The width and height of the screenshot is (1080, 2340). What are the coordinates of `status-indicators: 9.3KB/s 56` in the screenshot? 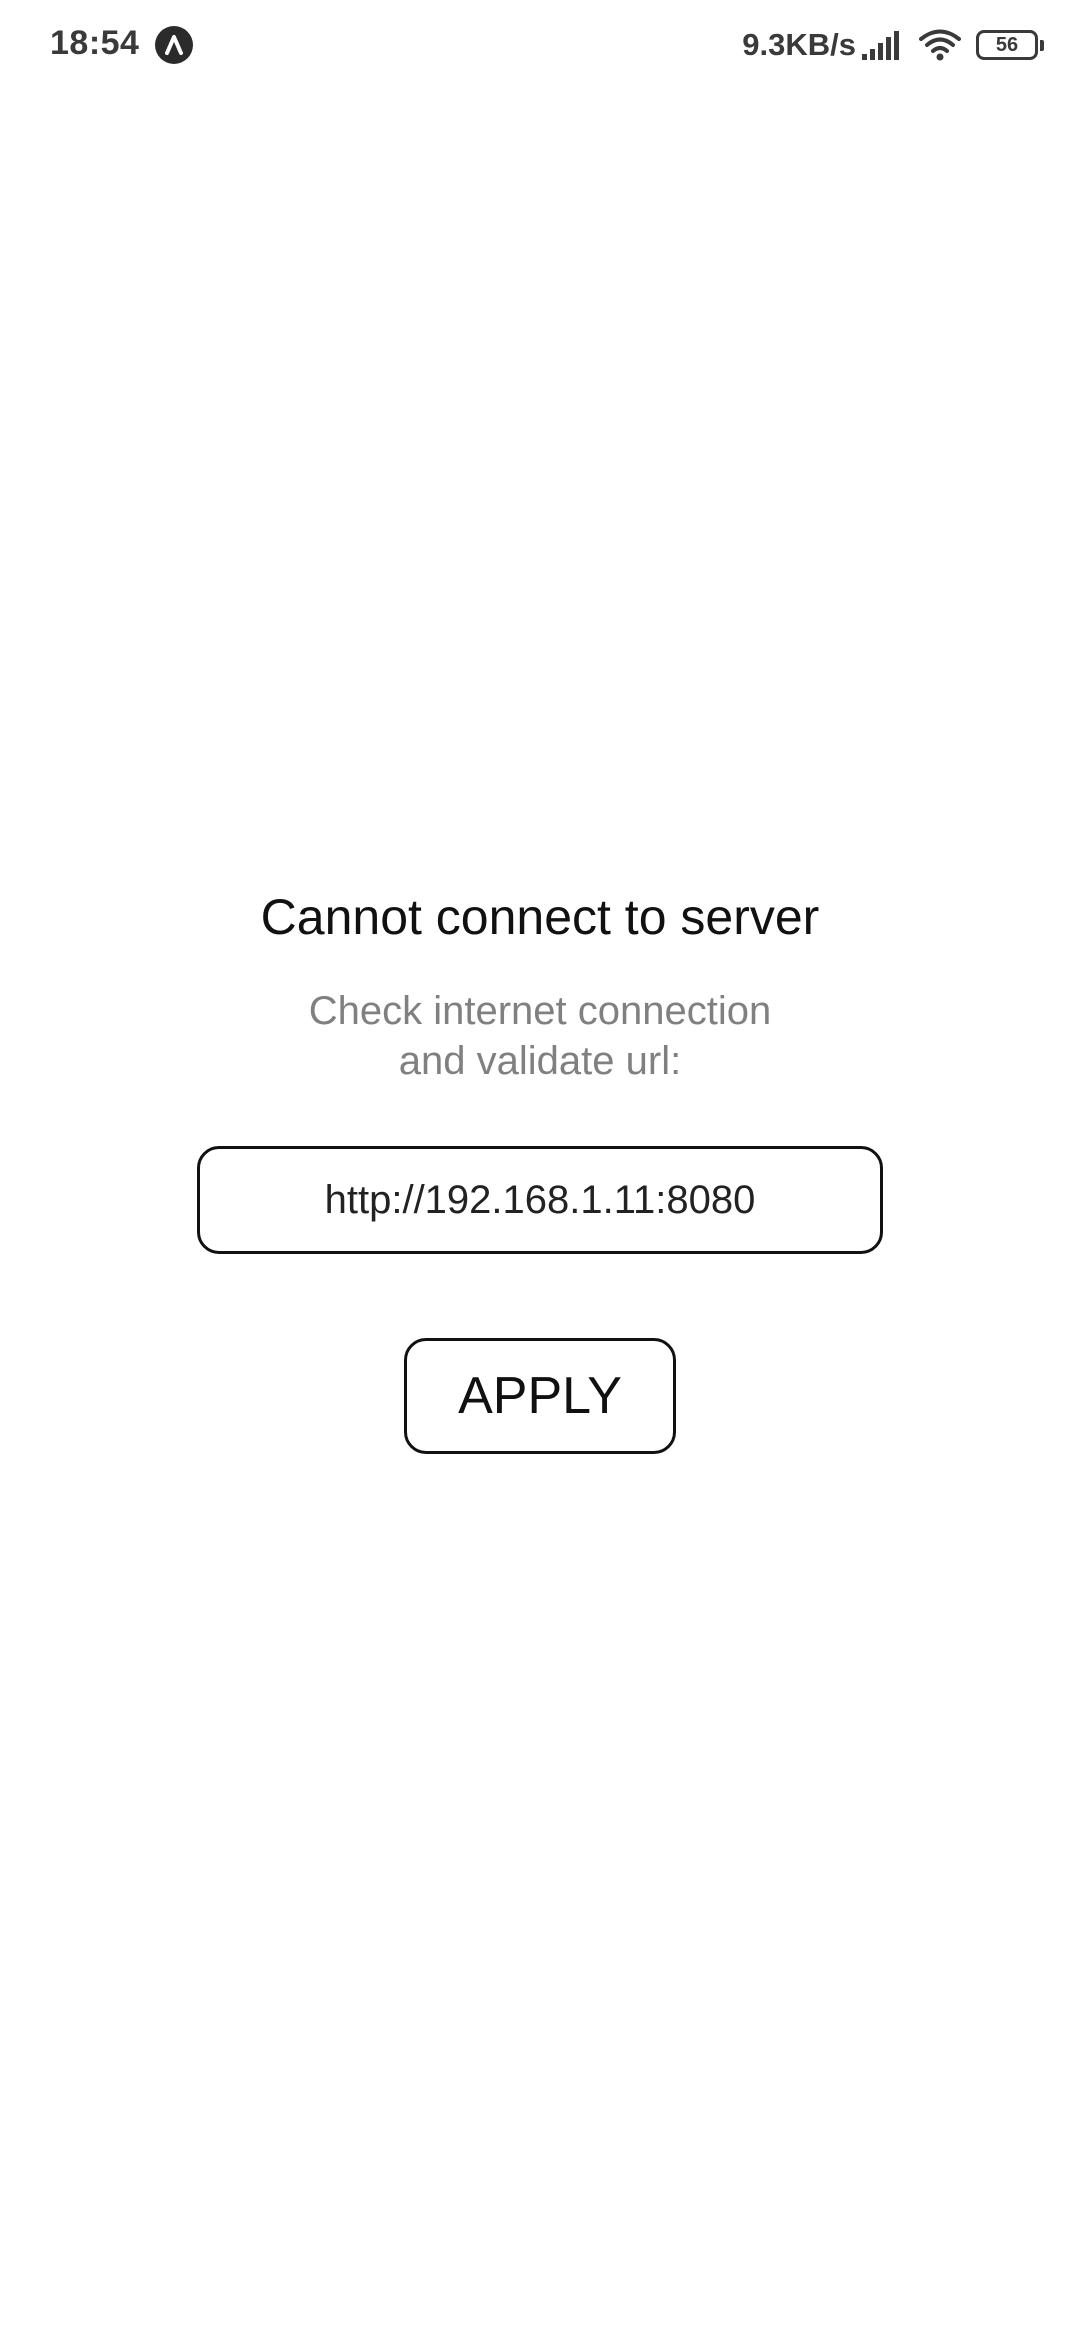 It's located at (893, 45).